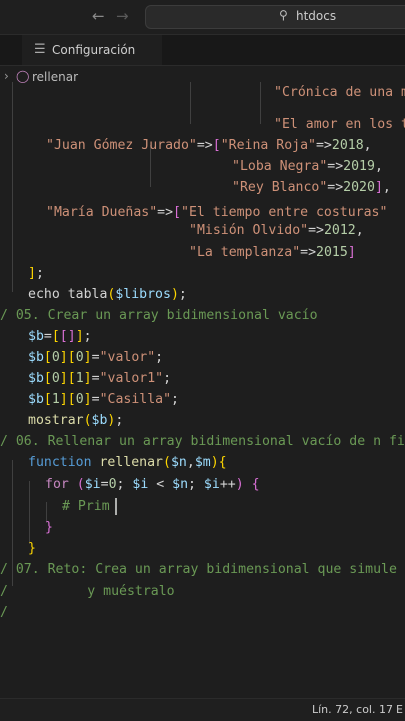 This screenshot has height=721, width=405. Describe the element at coordinates (23, 76) in the screenshot. I see `cube-icon: ◯` at that location.